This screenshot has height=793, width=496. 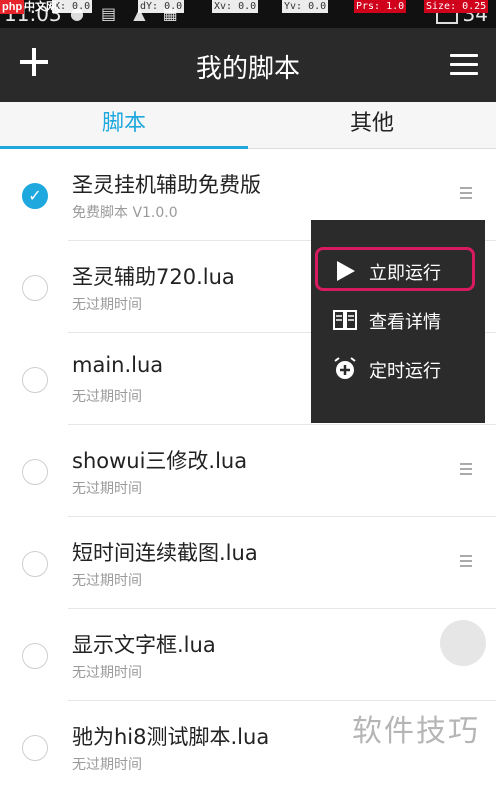 What do you see at coordinates (166, 184) in the screenshot?
I see `script-name: 圣灵挂机辅助免费版` at bounding box center [166, 184].